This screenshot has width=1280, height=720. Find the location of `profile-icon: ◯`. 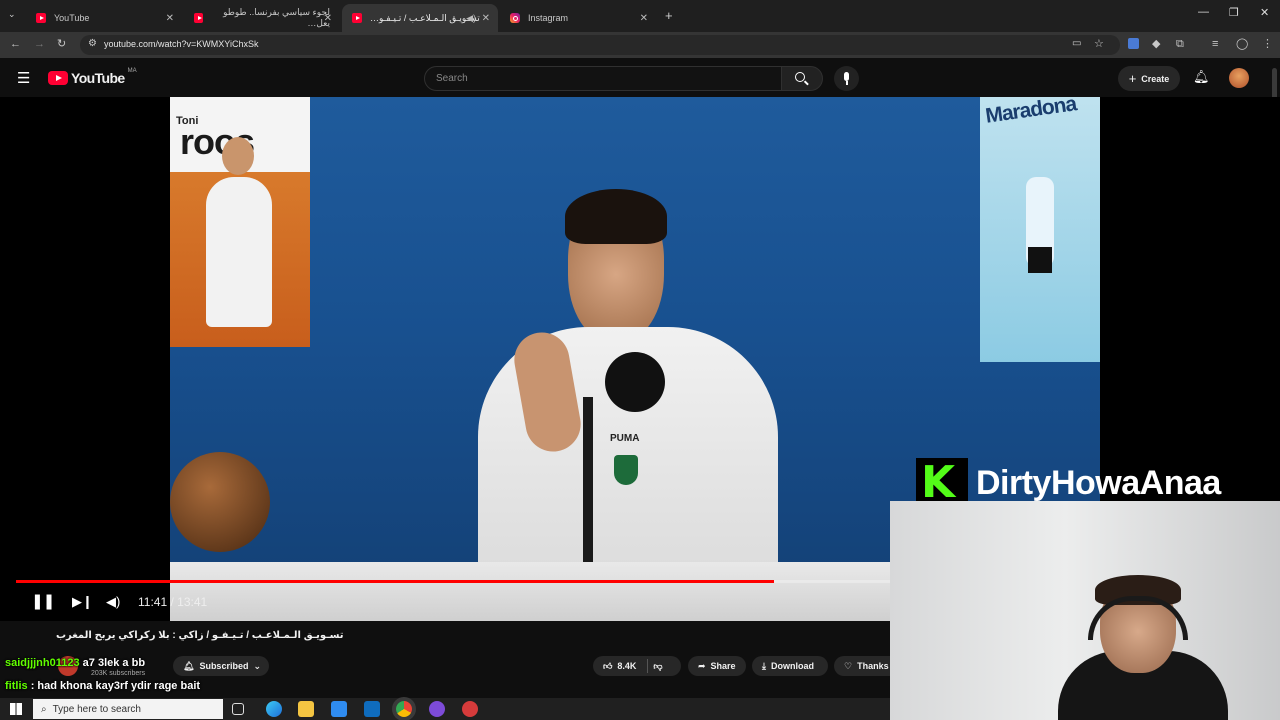

profile-icon: ◯ is located at coordinates (1242, 44).